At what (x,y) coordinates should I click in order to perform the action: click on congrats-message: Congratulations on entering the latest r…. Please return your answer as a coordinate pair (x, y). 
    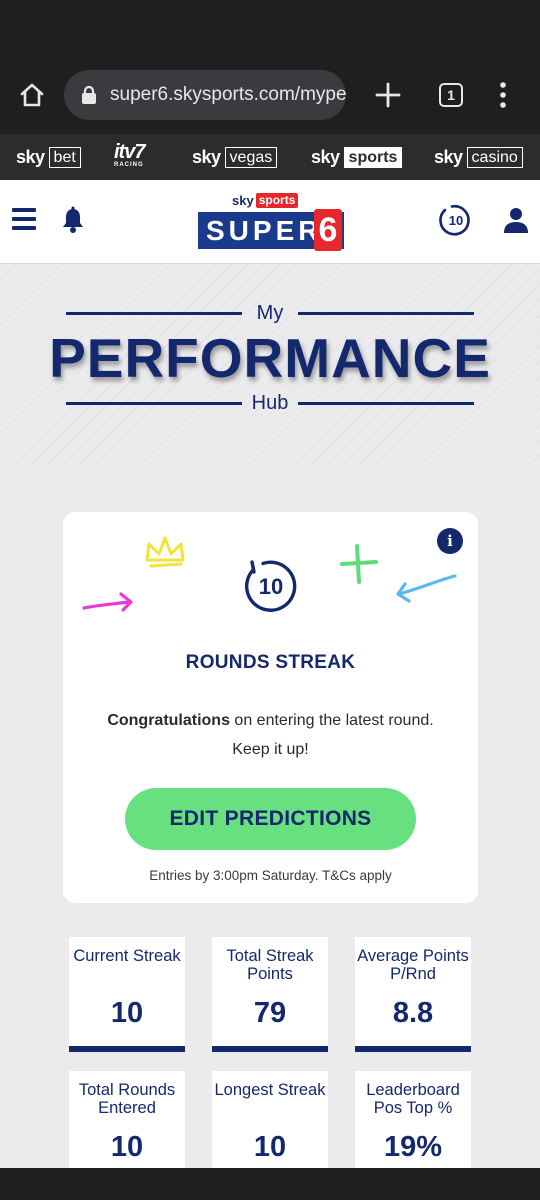
    Looking at the image, I should click on (270, 735).